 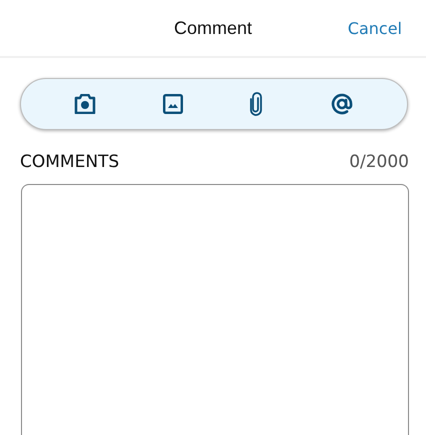 I want to click on cancel-button: Cancel, so click(x=375, y=28).